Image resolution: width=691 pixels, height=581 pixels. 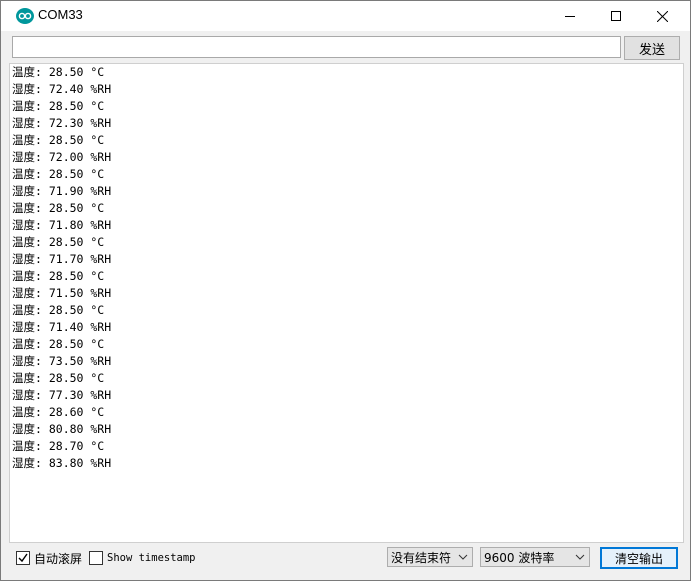 I want to click on checkmark-icon, so click(x=23, y=558).